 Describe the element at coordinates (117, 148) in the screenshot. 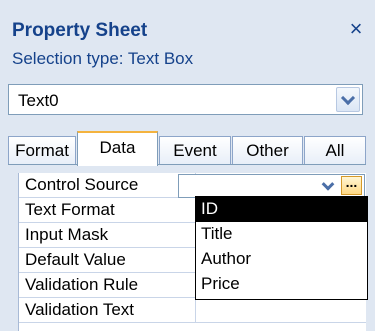

I see `tab-data: Data` at that location.